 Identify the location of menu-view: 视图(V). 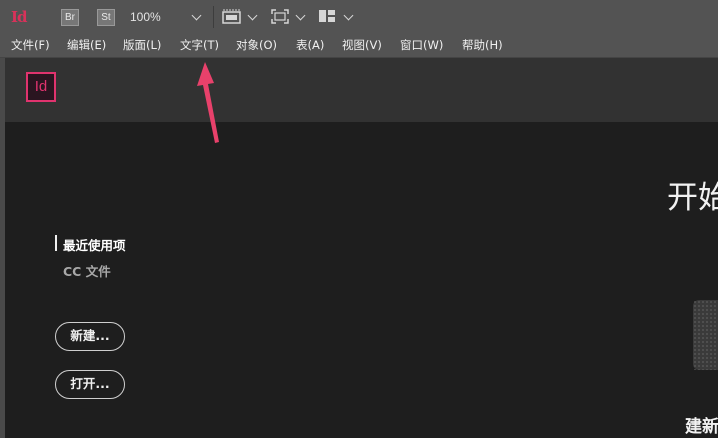
(362, 45).